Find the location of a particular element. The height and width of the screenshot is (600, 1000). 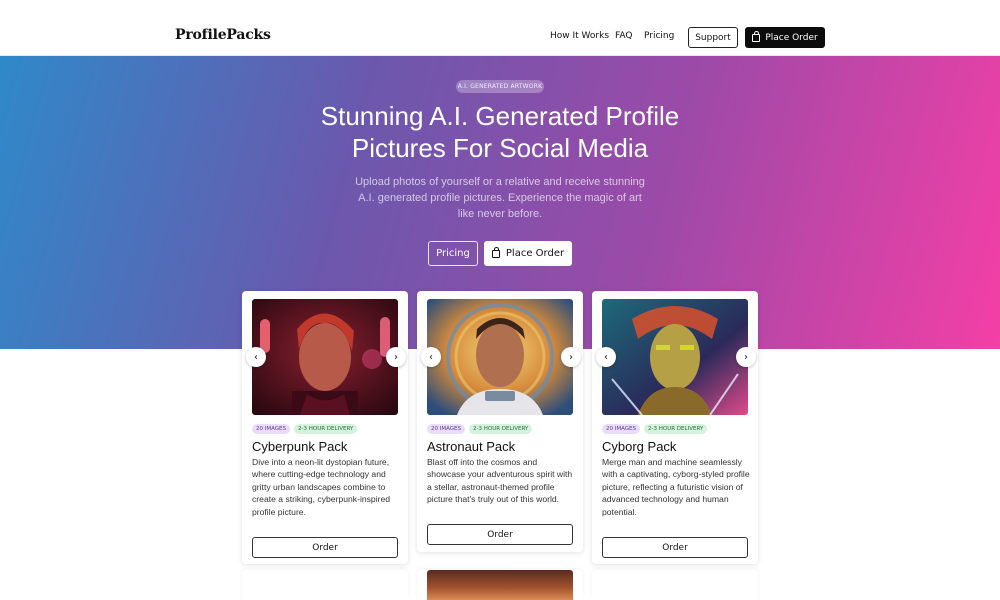

nav-how-it-works: How It Works is located at coordinates (579, 36).